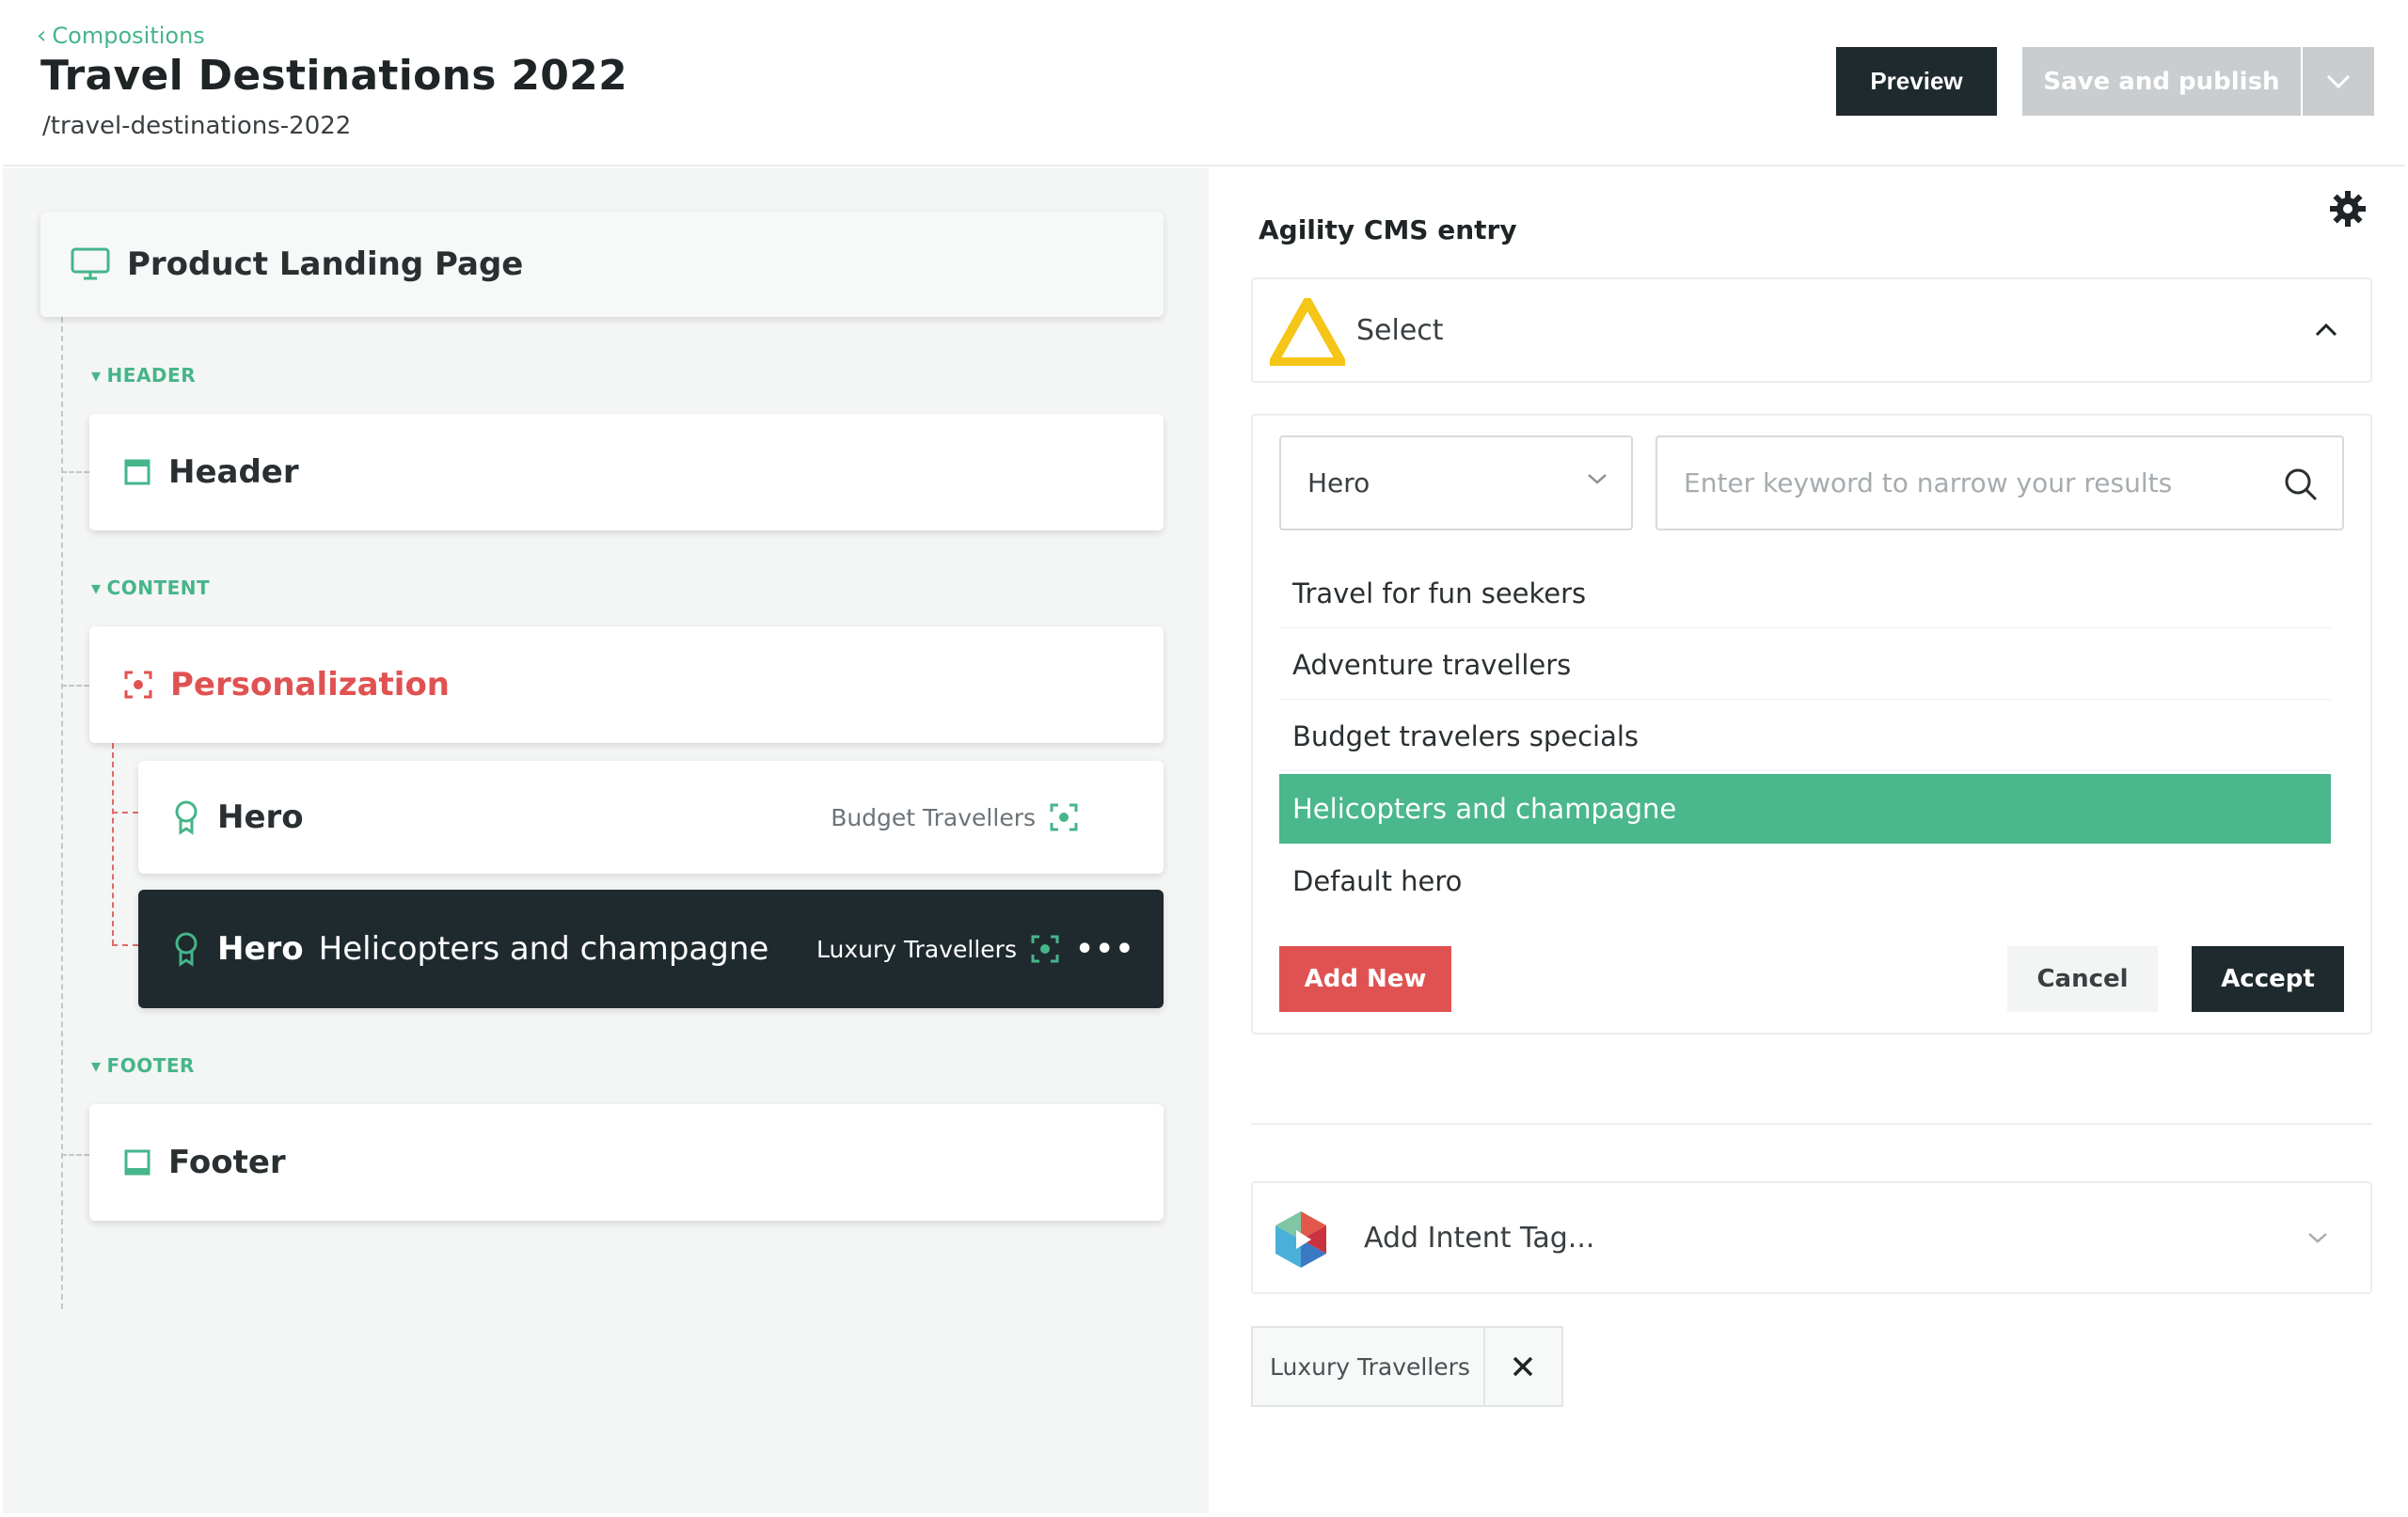 This screenshot has width=2408, height=1517. Describe the element at coordinates (227, 1162) in the screenshot. I see `footer-module-label: Footer` at that location.